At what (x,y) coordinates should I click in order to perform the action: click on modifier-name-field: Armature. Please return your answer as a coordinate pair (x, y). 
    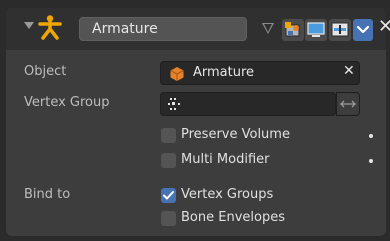
    Looking at the image, I should click on (163, 29).